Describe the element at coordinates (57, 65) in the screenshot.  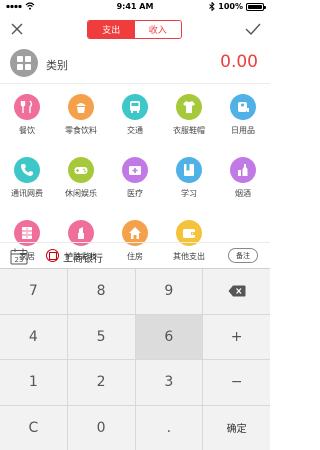
I see `category-label: 类别` at that location.